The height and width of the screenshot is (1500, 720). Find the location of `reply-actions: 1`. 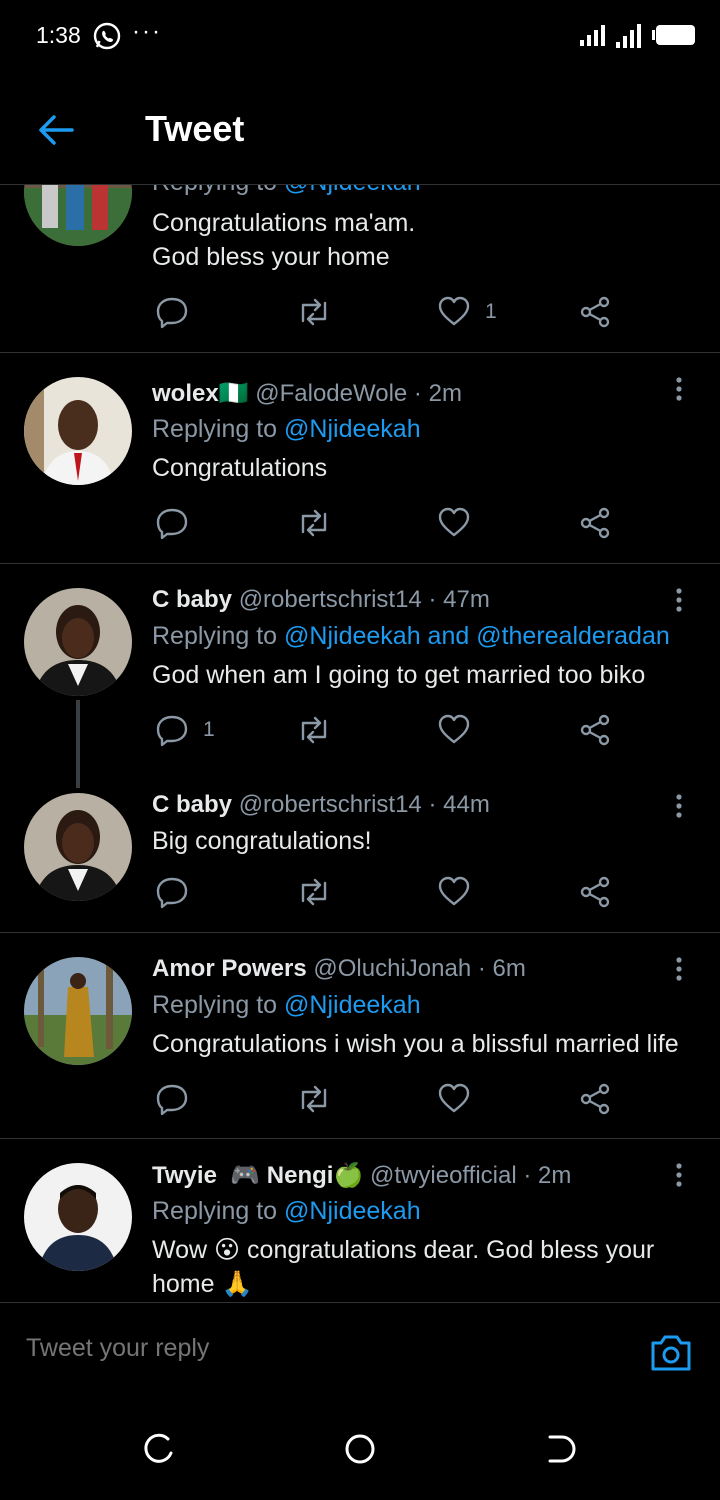

reply-actions: 1 is located at coordinates (360, 312).